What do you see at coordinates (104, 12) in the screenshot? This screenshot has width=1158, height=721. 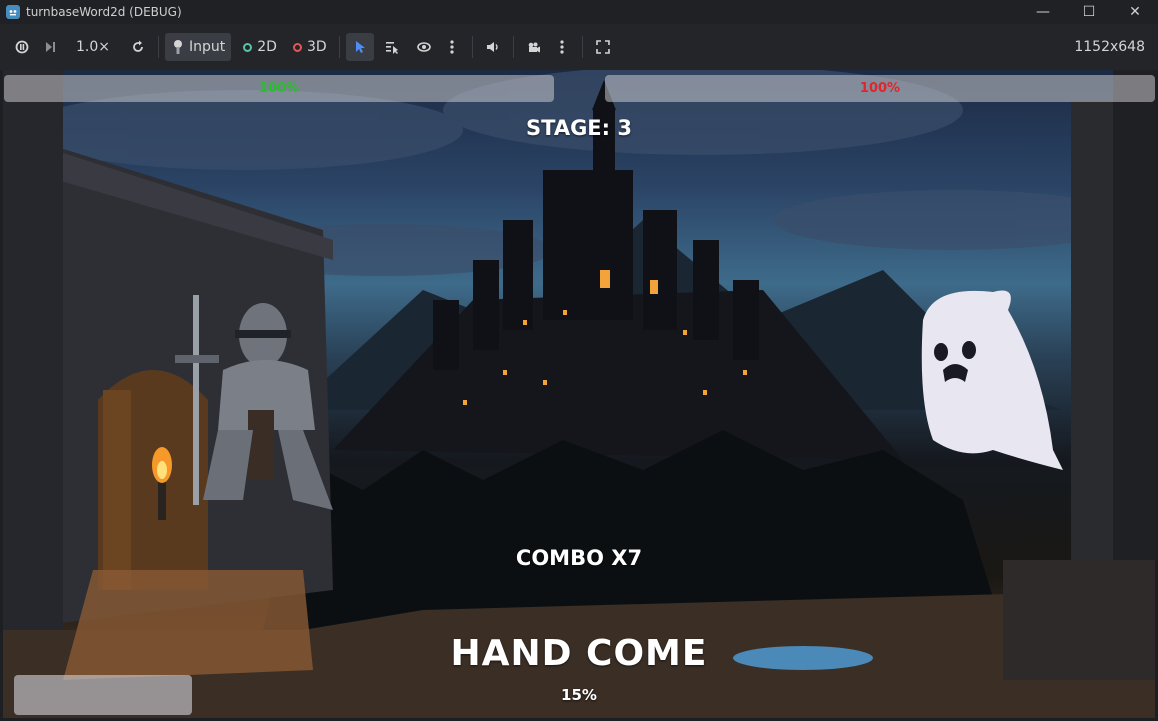 I see `window-title: turnbaseWord2d (DEBUG)` at bounding box center [104, 12].